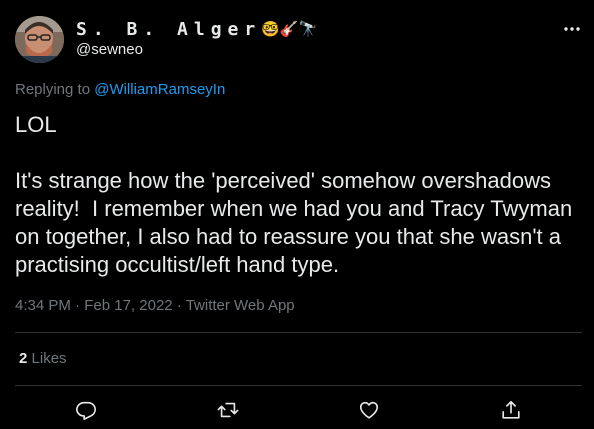 This screenshot has width=594, height=429. What do you see at coordinates (289, 29) in the screenshot?
I see `author-emojis: 🤓🎸🔭` at bounding box center [289, 29].